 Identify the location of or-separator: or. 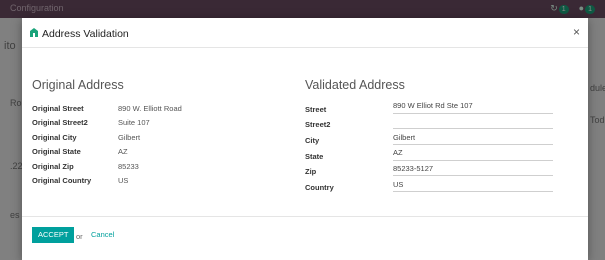
(79, 236).